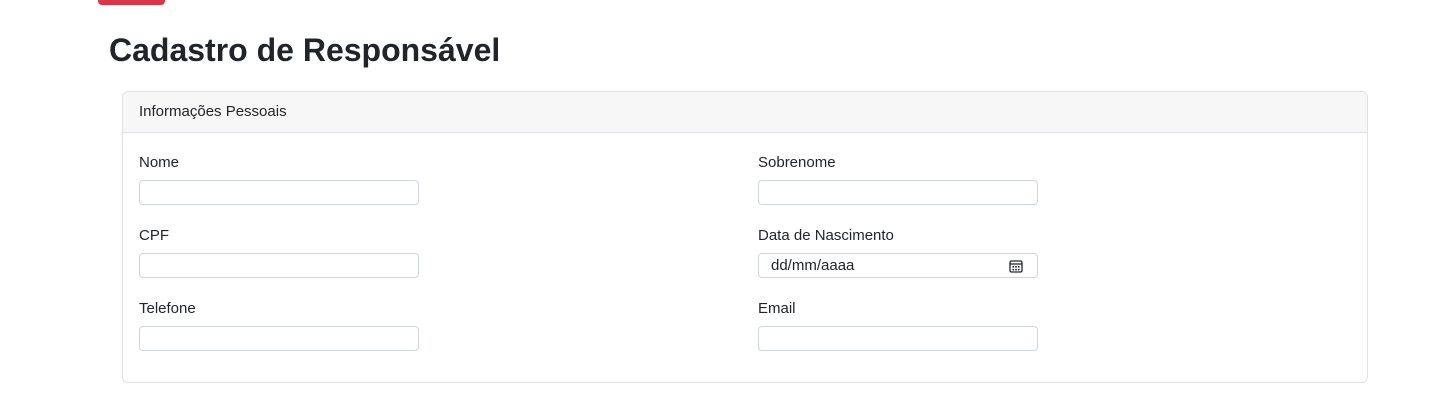 The width and height of the screenshot is (1436, 402). I want to click on nome-label: Nome, so click(159, 162).